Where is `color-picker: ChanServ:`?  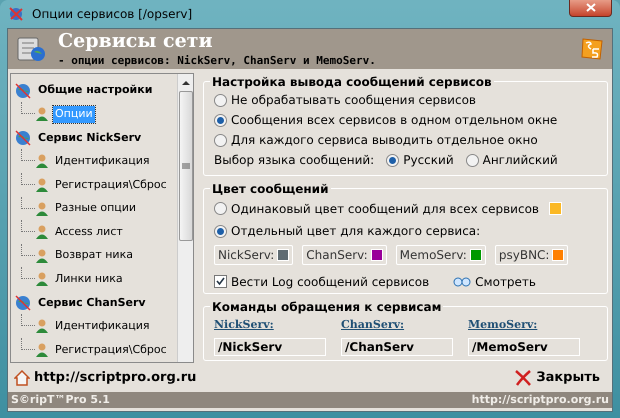 color-picker: ChanServ: is located at coordinates (344, 255).